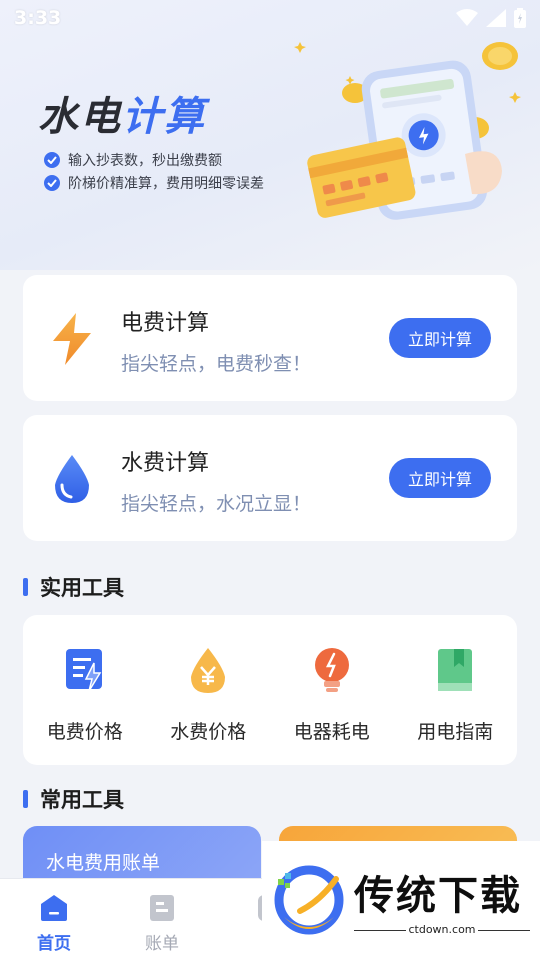 The image size is (540, 960). Describe the element at coordinates (455, 670) in the screenshot. I see `guide-book-icon` at that location.